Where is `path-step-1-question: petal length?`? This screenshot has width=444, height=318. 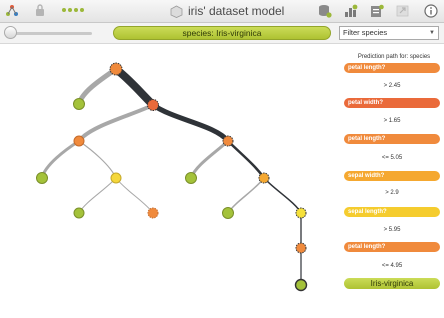
path-step-1-question: petal length? is located at coordinates (392, 68).